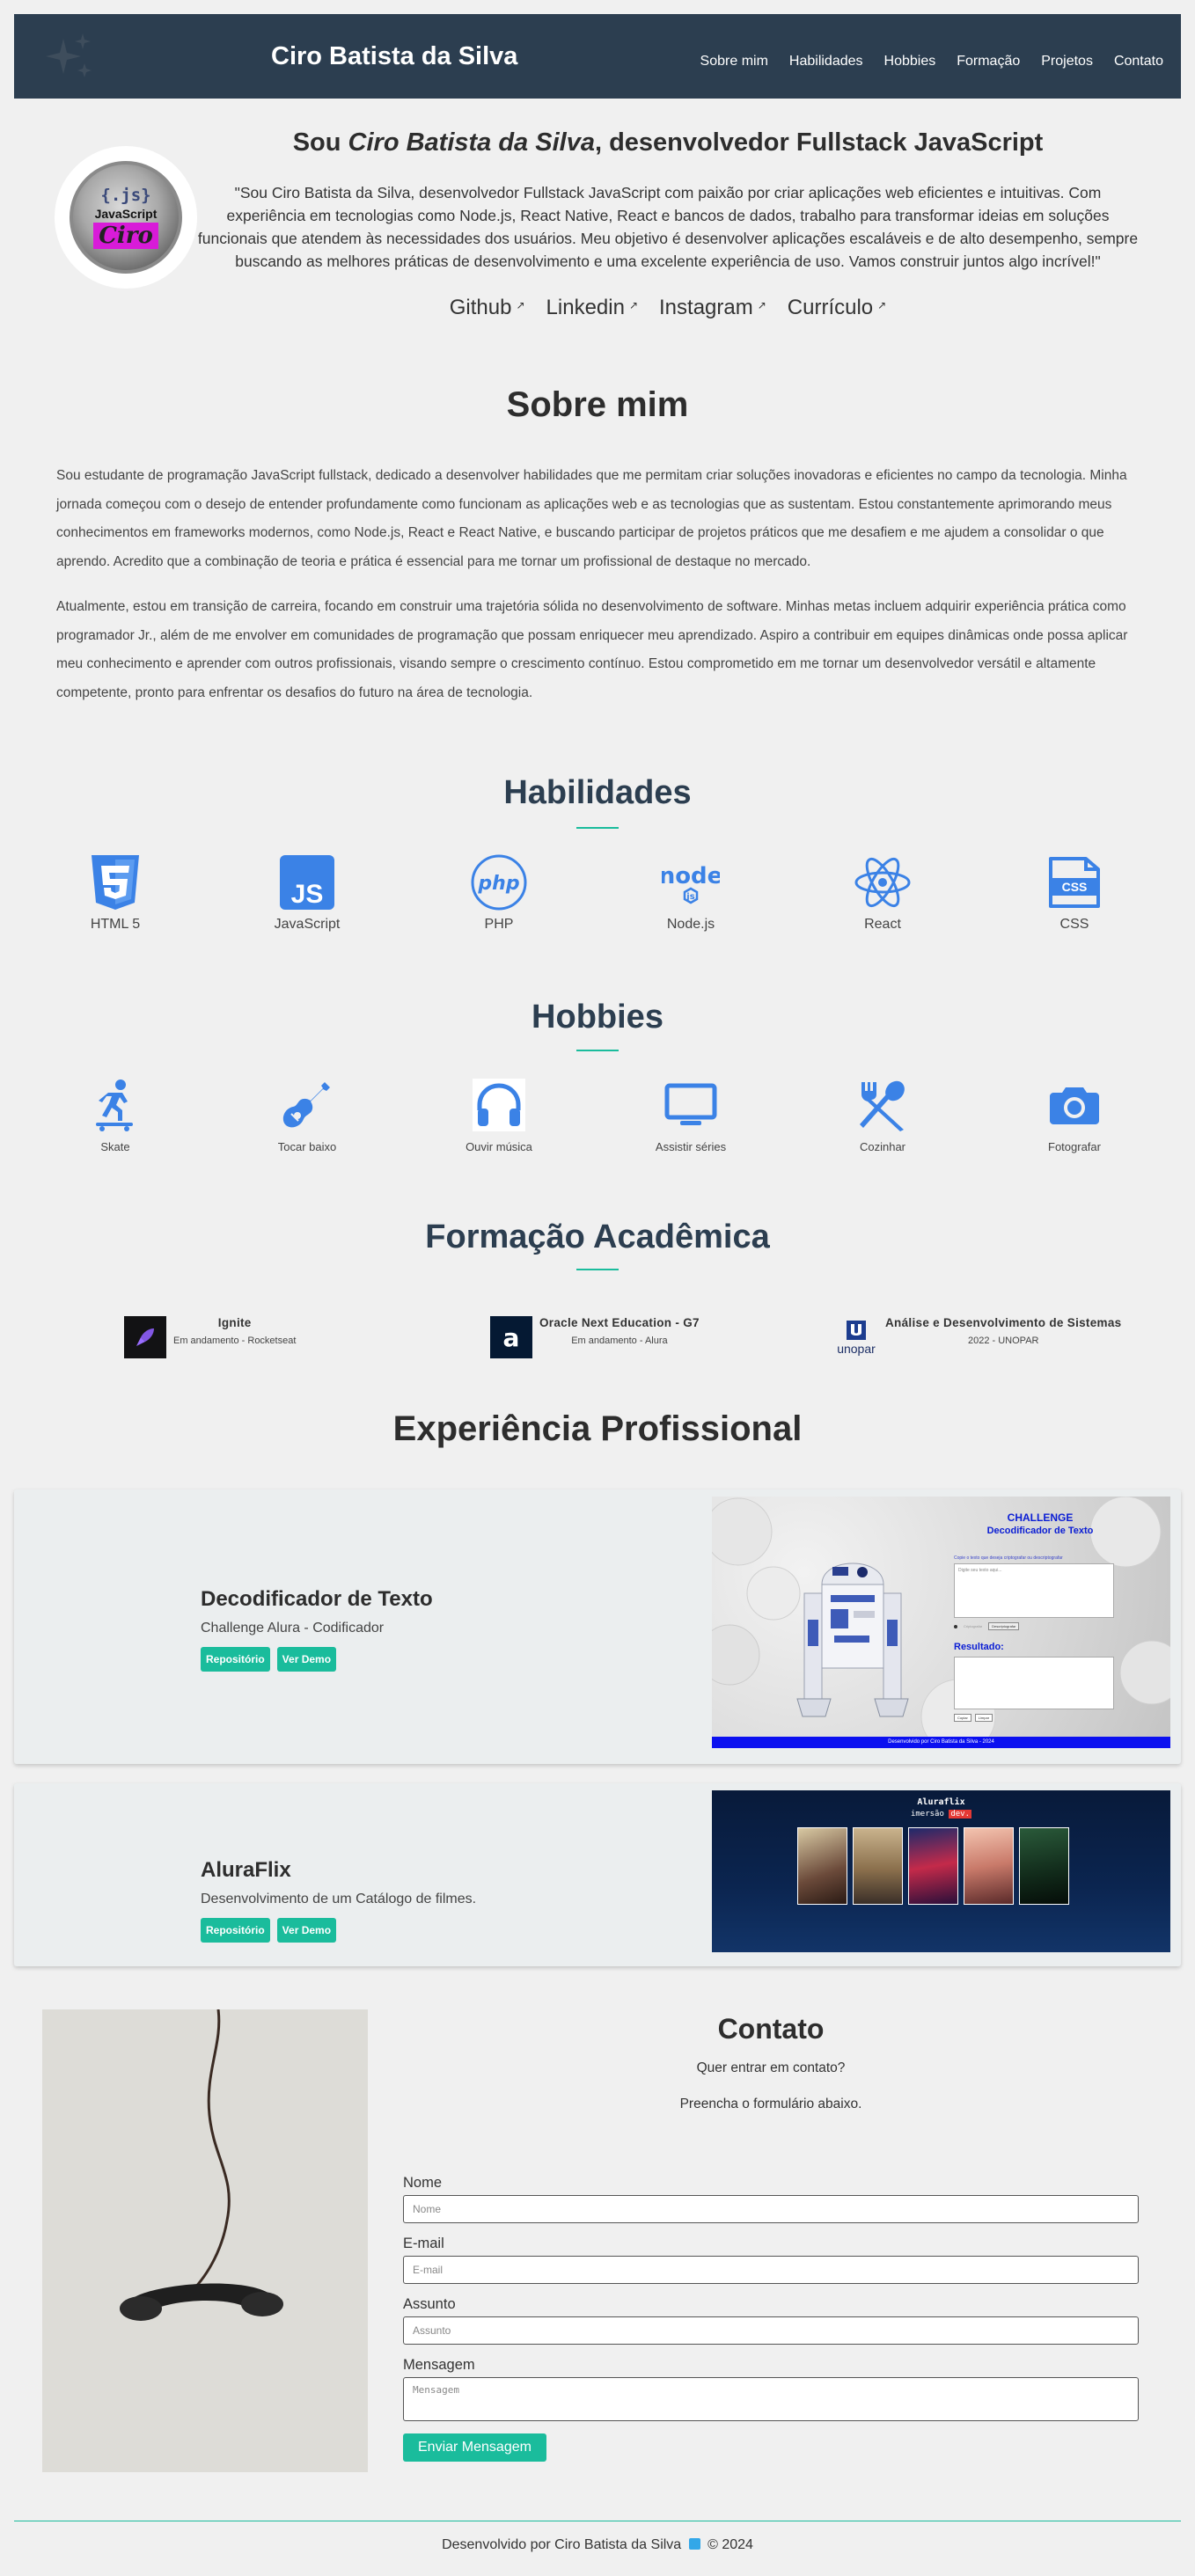 Image resolution: width=1195 pixels, height=2576 pixels. Describe the element at coordinates (1040, 1531) in the screenshot. I see `preview-subheading: Decodificador de Texto` at that location.